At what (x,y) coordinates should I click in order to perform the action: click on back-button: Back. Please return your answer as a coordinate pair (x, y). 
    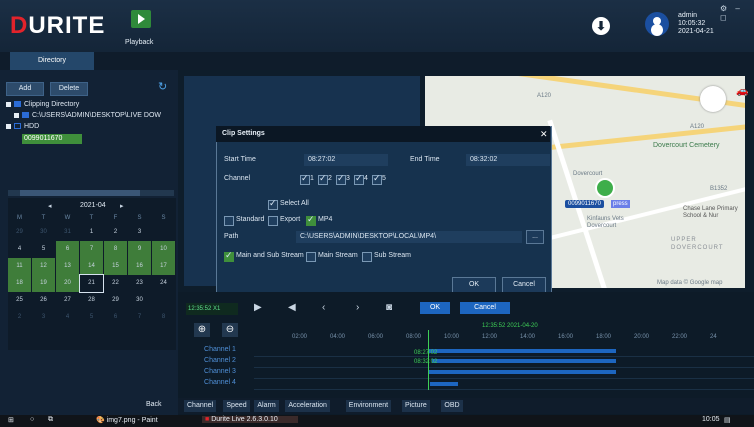
    Looking at the image, I should click on (154, 404).